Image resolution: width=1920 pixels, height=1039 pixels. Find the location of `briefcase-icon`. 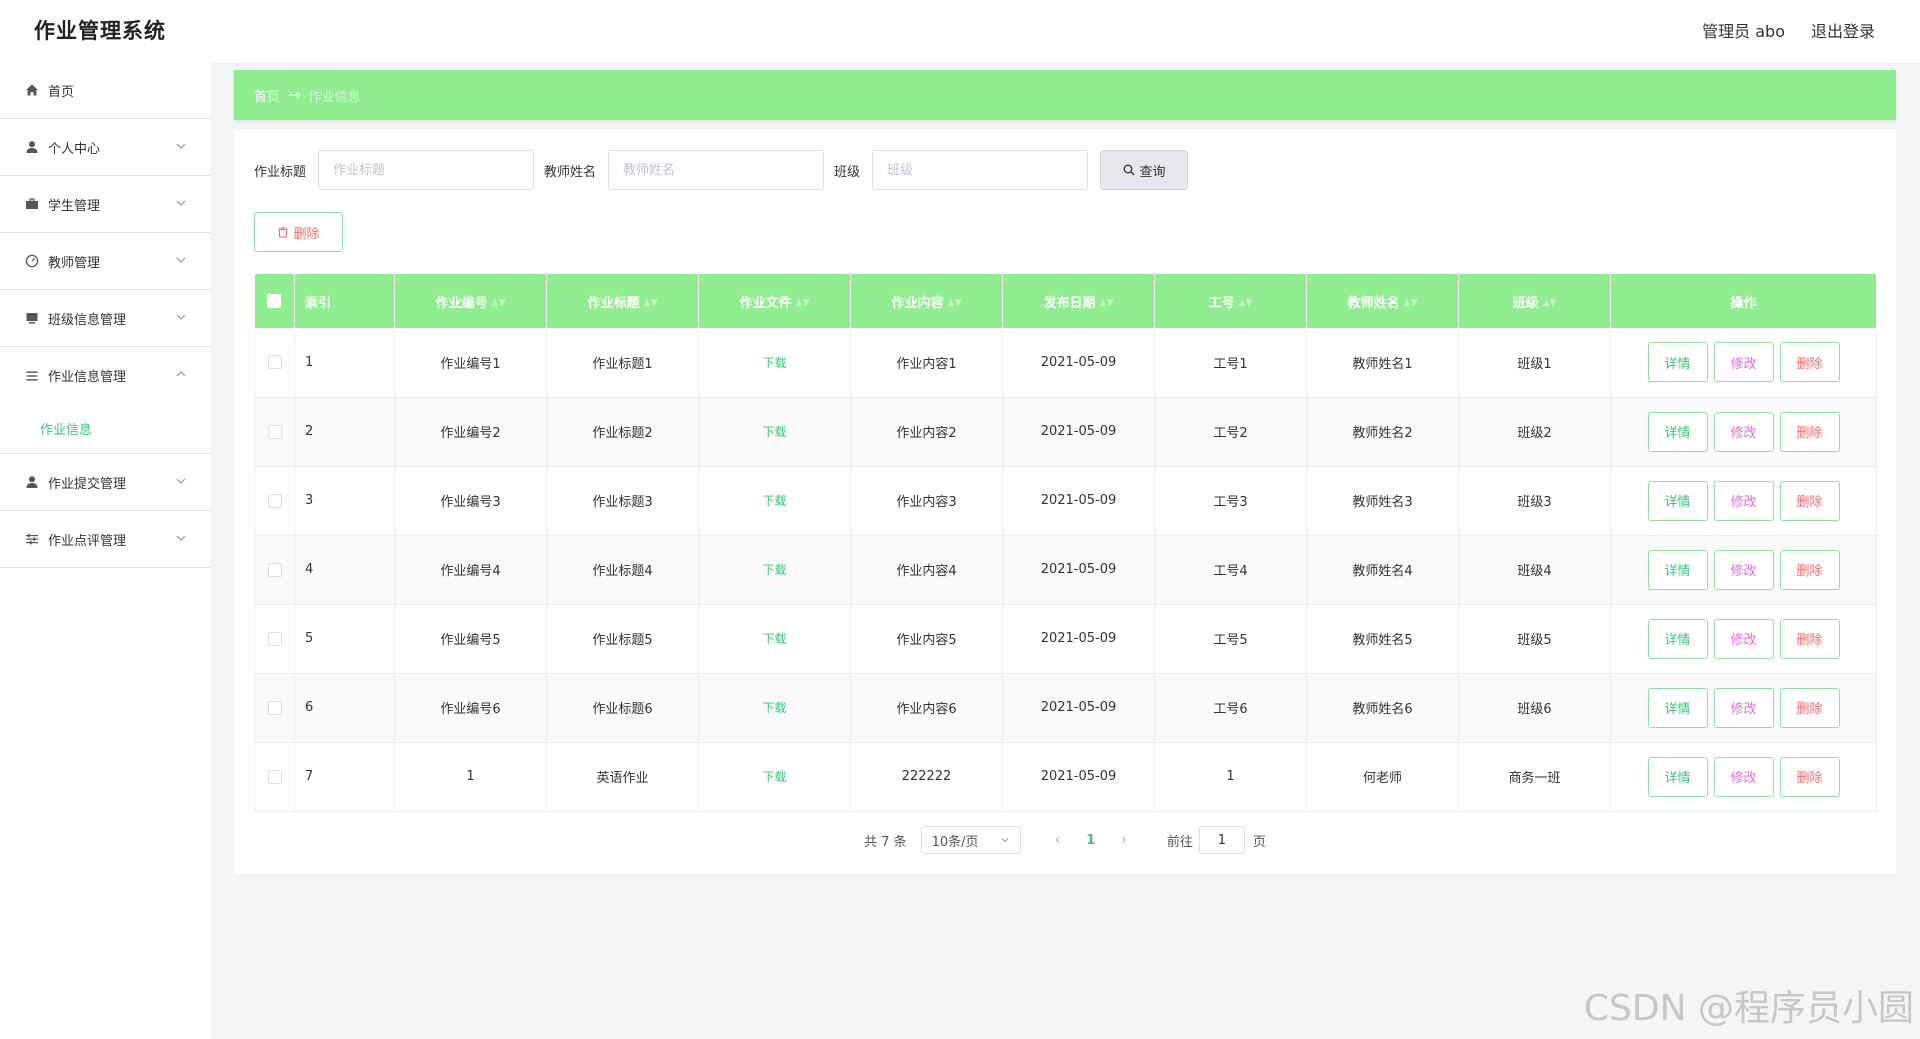

briefcase-icon is located at coordinates (32, 204).